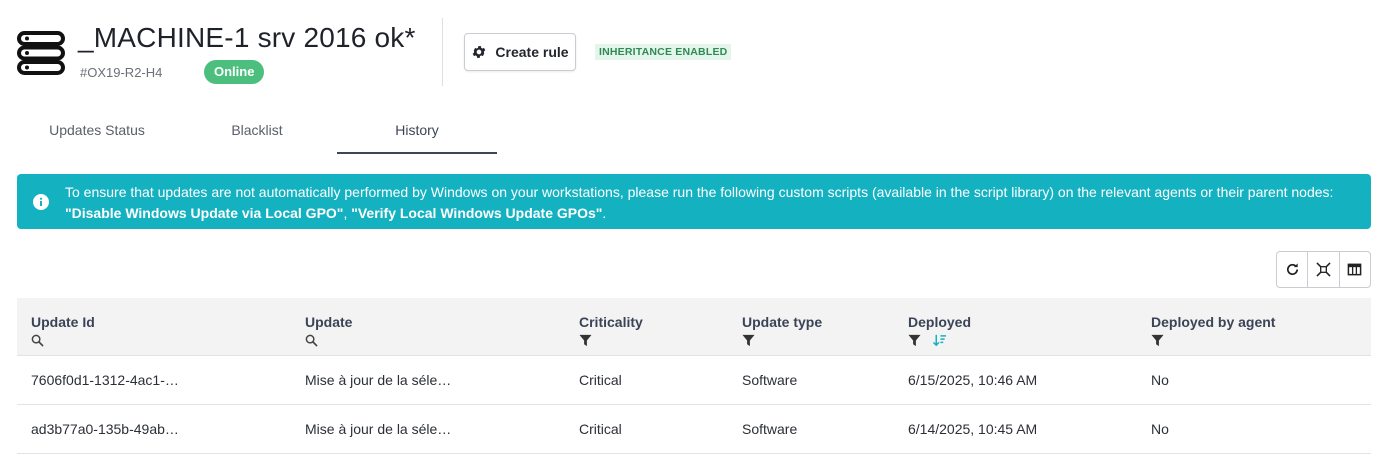 The height and width of the screenshot is (473, 1386). Describe the element at coordinates (479, 52) in the screenshot. I see `gear-icon` at that location.